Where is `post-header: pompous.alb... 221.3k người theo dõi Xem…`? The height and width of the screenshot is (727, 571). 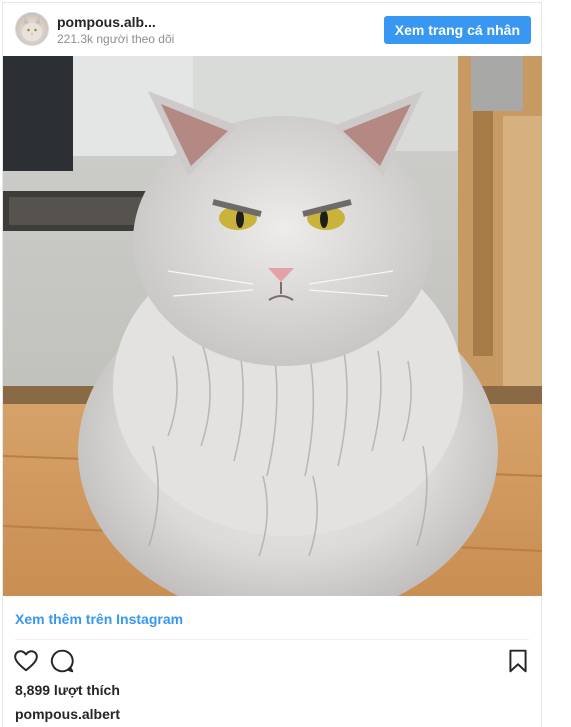 post-header: pompous.alb... 221.3k người theo dõi Xem… is located at coordinates (272, 29).